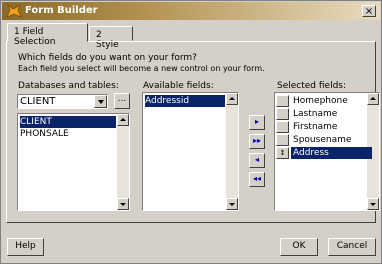 The image size is (382, 264). What do you see at coordinates (123, 162) in the screenshot?
I see `tables-scrollbar` at bounding box center [123, 162].